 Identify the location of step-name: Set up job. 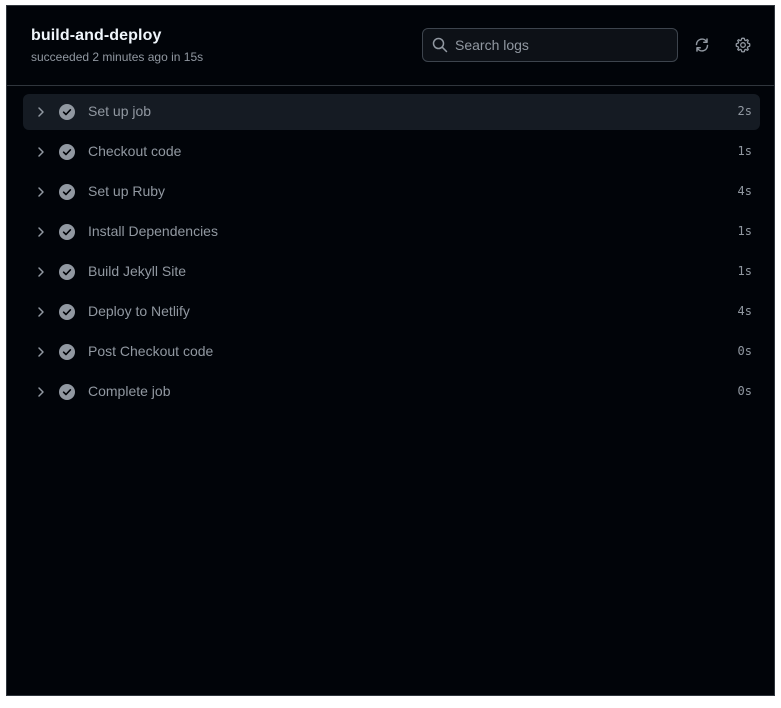
(120, 111).